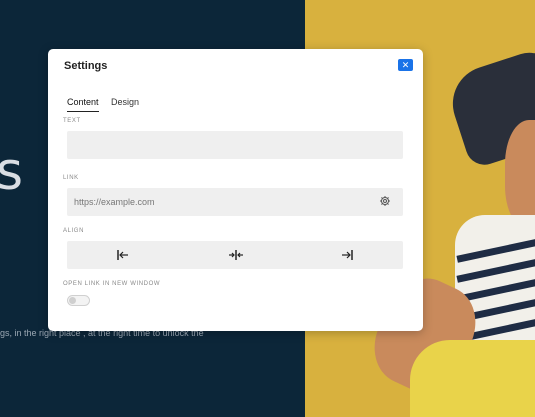 This screenshot has width=535, height=417. I want to click on align-center-button, so click(235, 255).